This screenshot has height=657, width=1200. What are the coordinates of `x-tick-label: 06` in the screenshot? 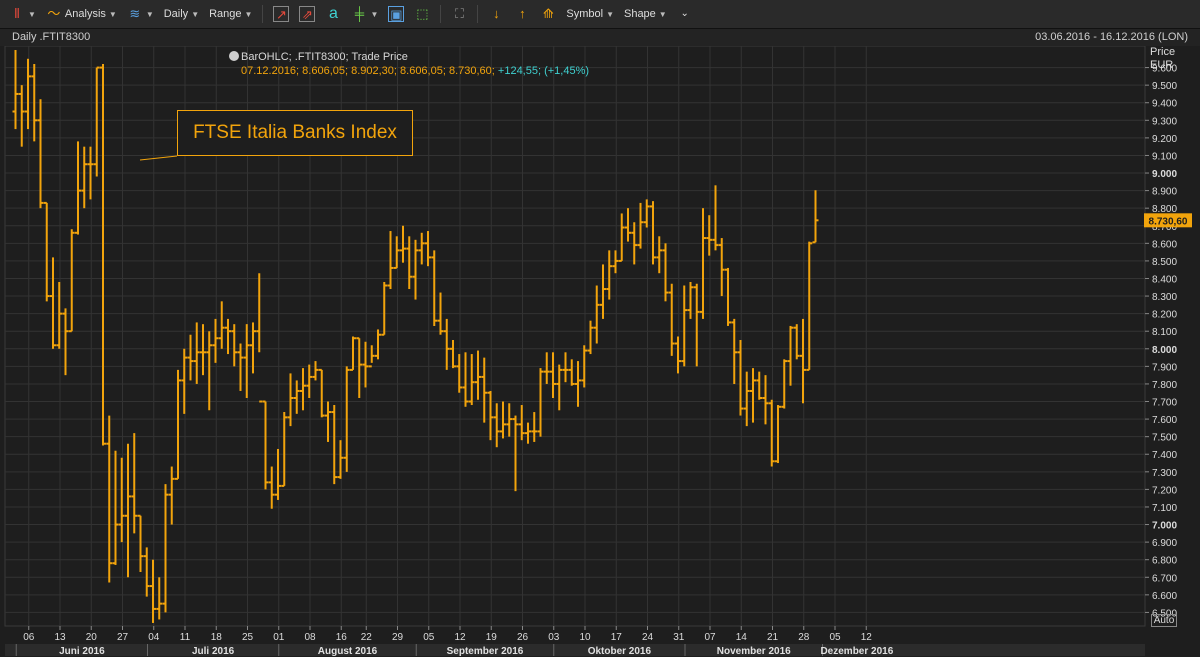 It's located at (29, 637).